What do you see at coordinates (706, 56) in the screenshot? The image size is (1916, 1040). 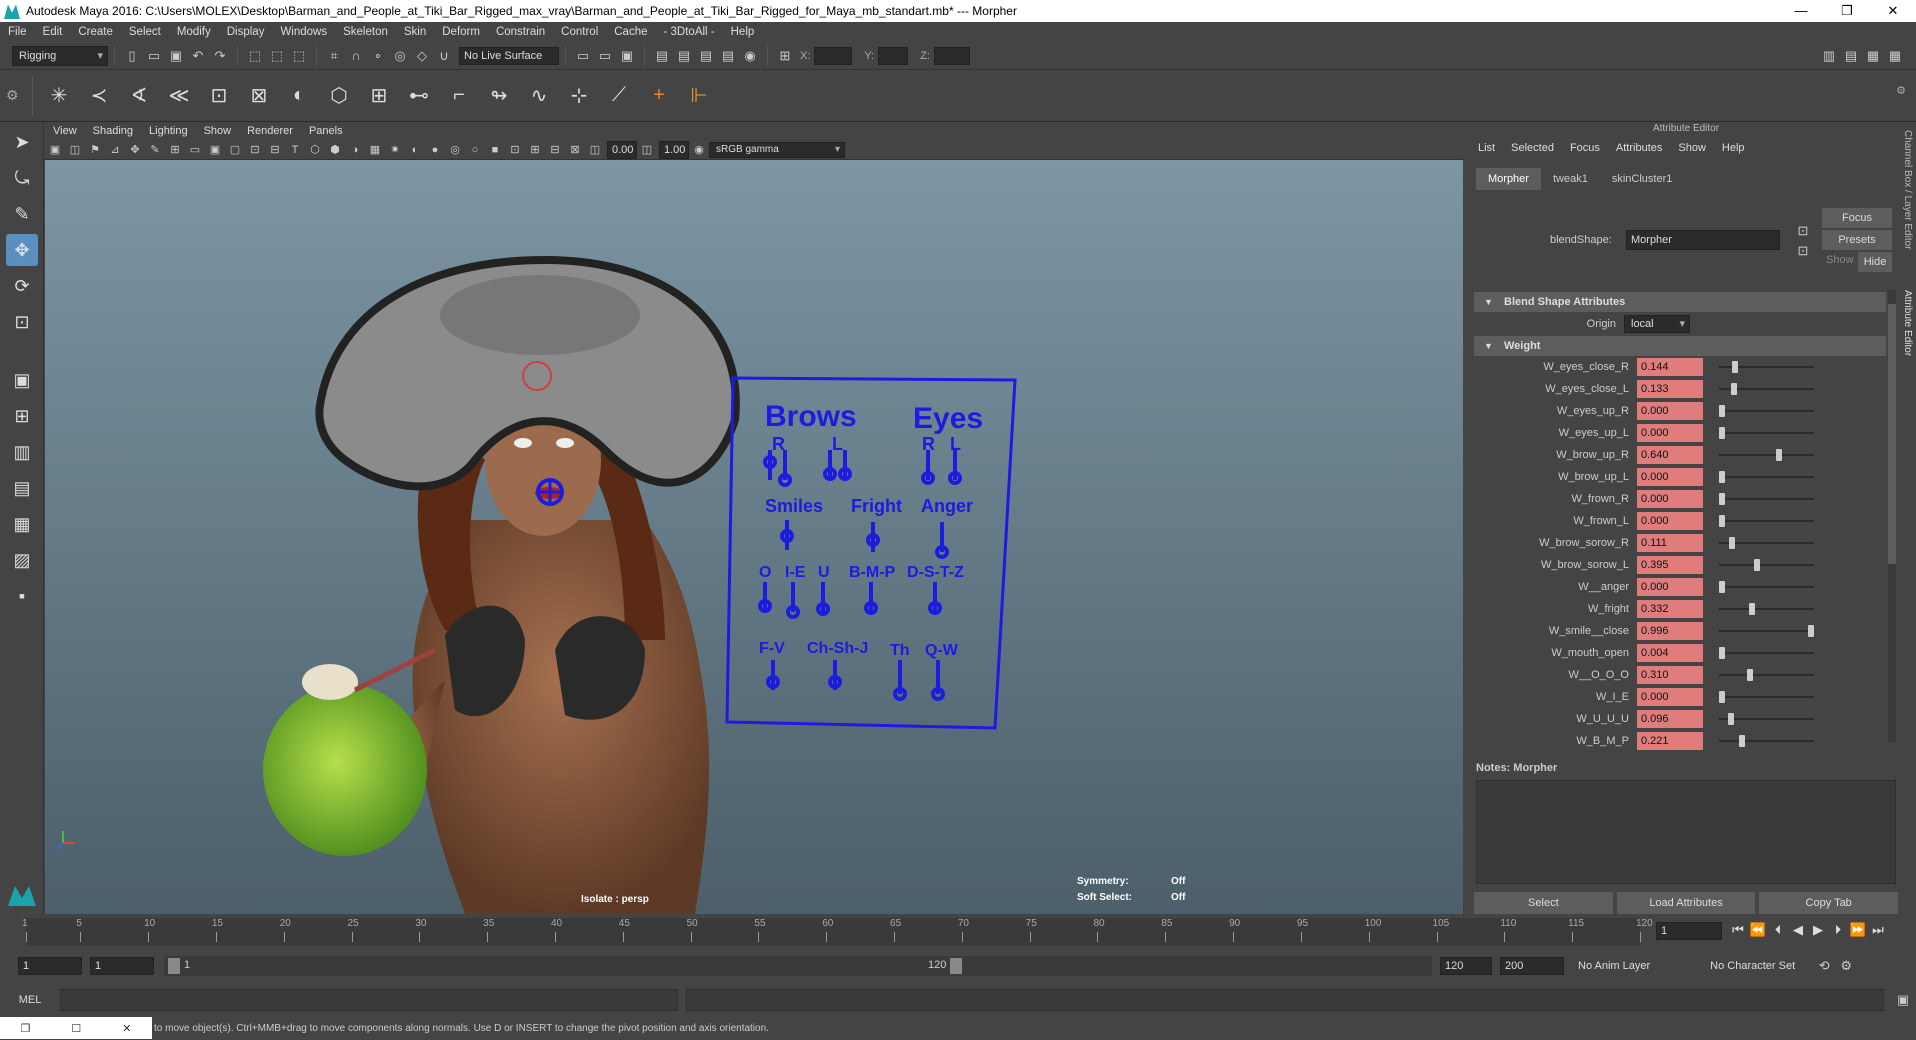 I see `render-settings-icon: ▤` at bounding box center [706, 56].